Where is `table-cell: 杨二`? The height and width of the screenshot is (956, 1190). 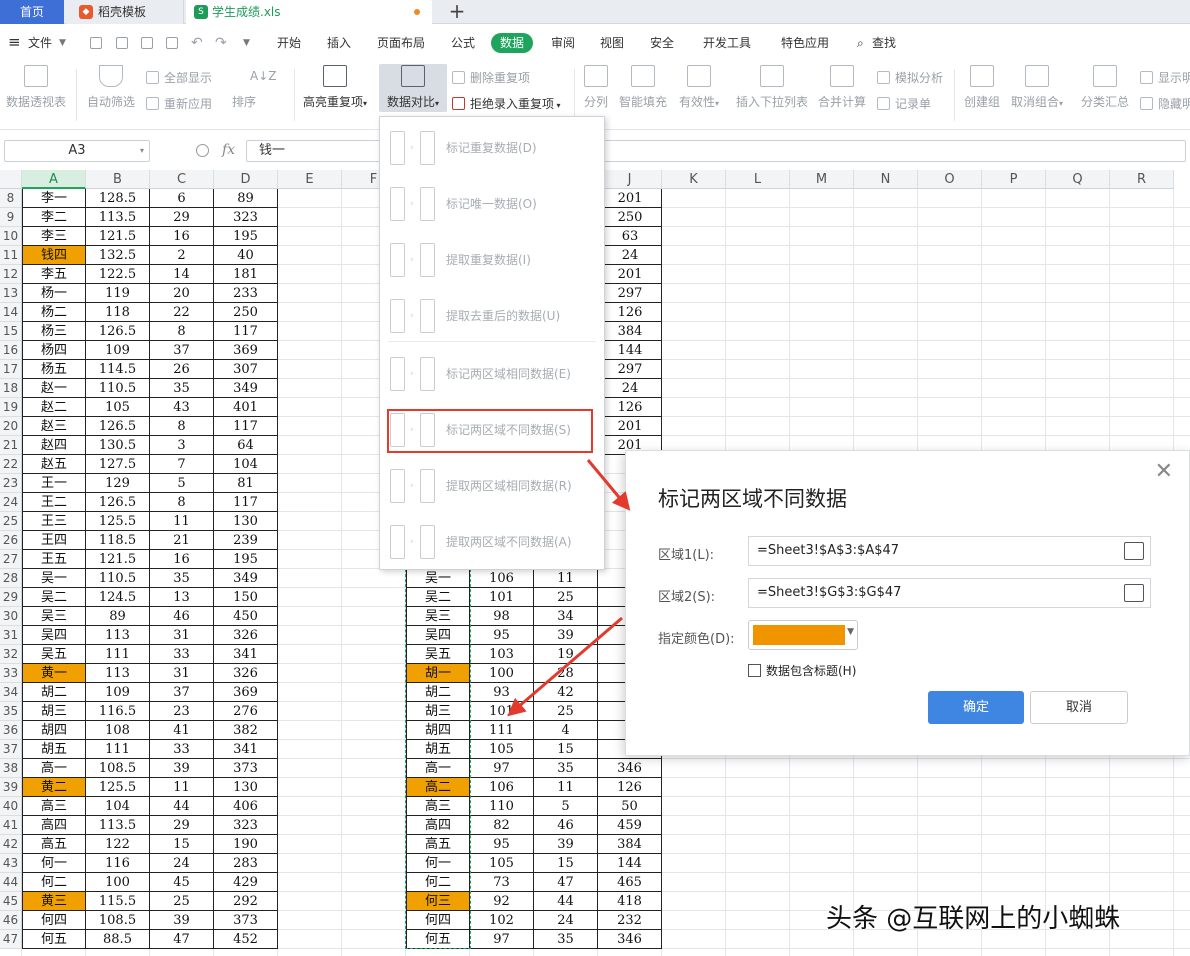 table-cell: 杨二 is located at coordinates (54, 312).